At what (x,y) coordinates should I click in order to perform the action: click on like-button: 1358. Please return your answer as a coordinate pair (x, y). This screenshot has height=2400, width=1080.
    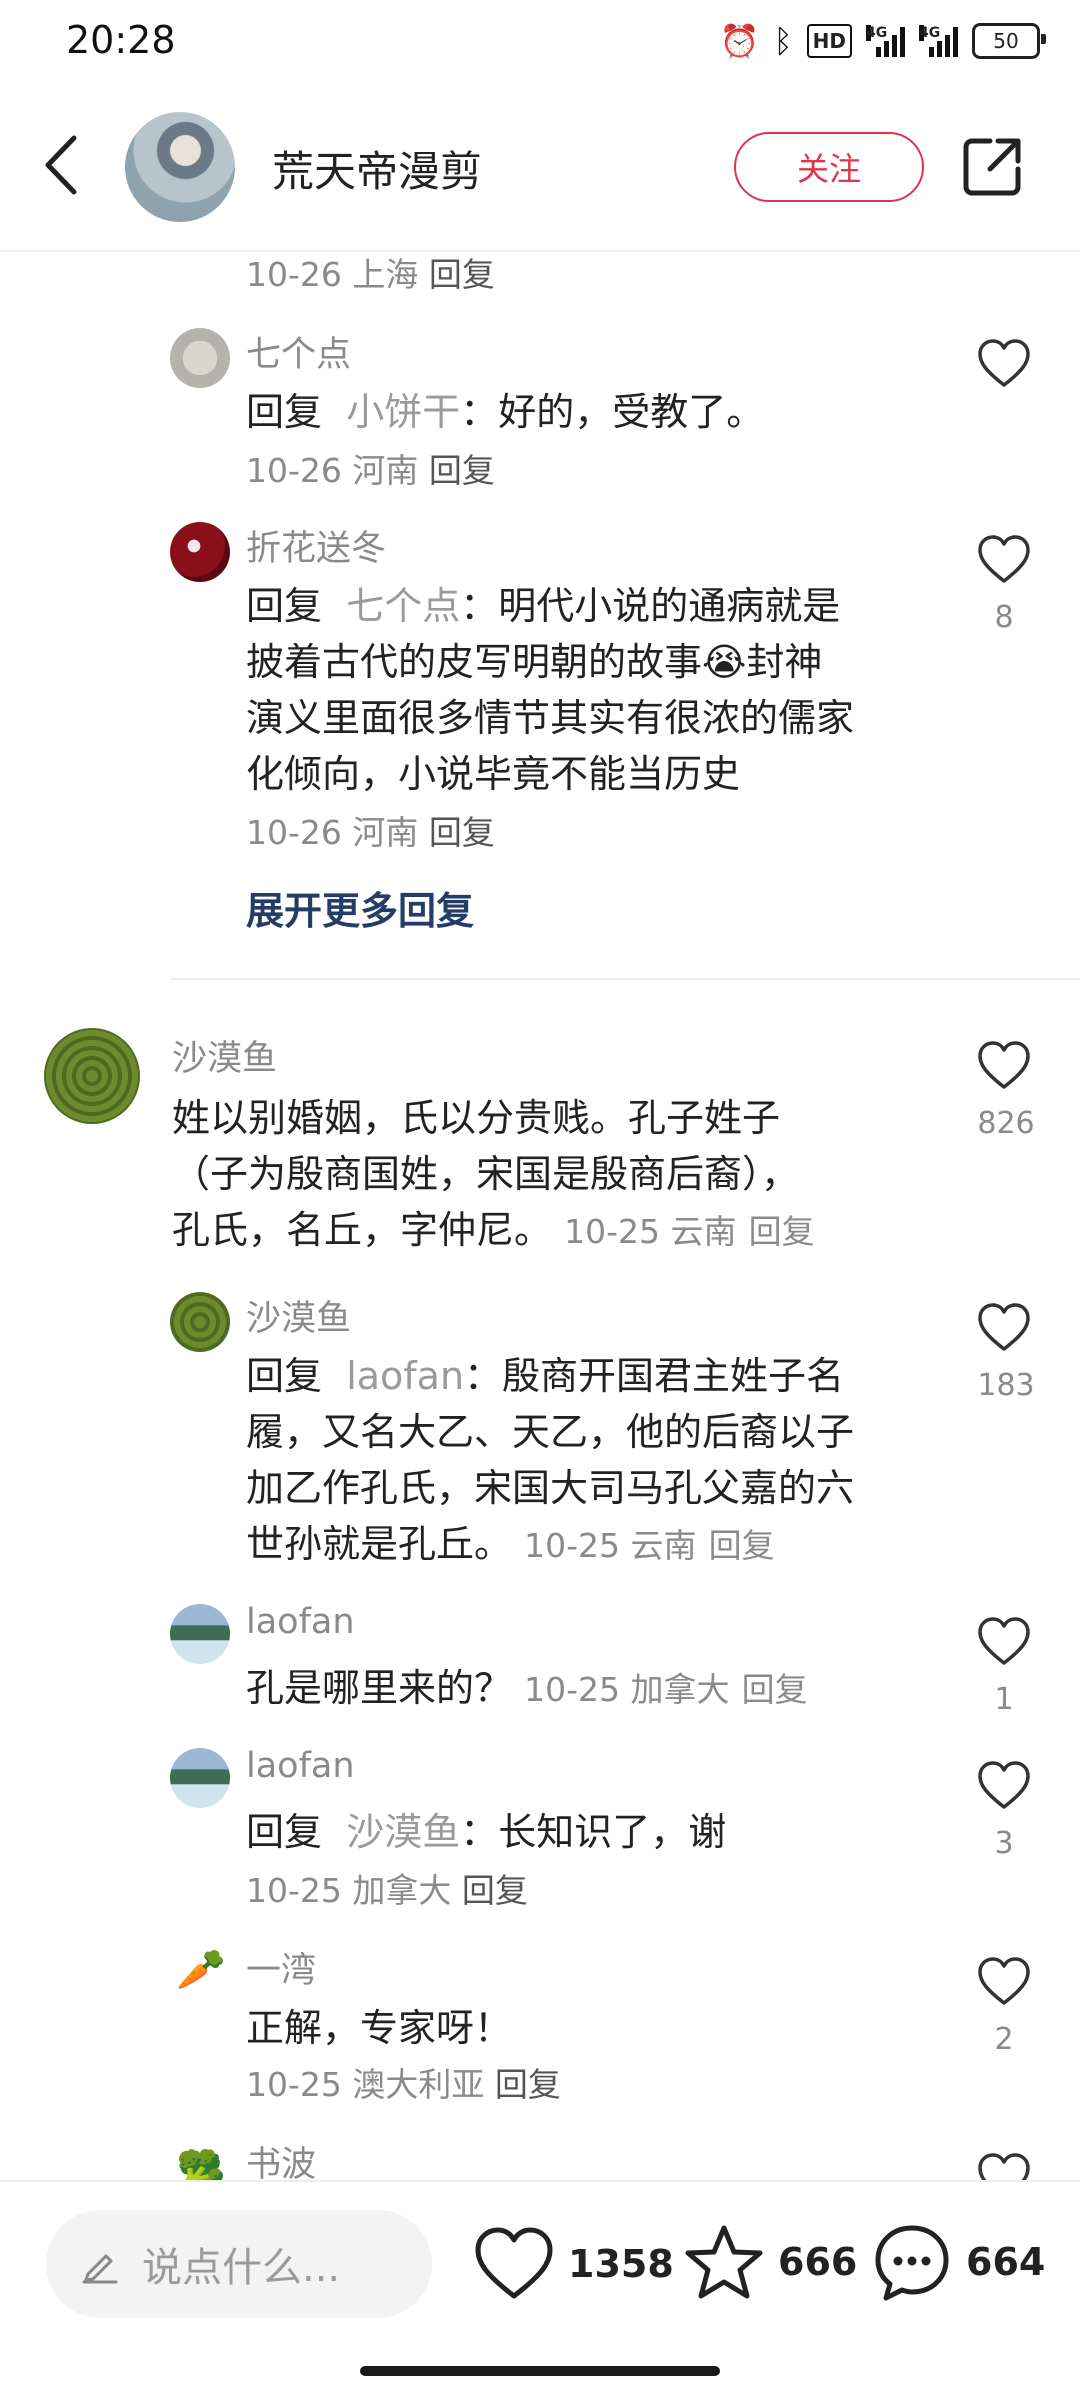
    Looking at the image, I should click on (574, 2264).